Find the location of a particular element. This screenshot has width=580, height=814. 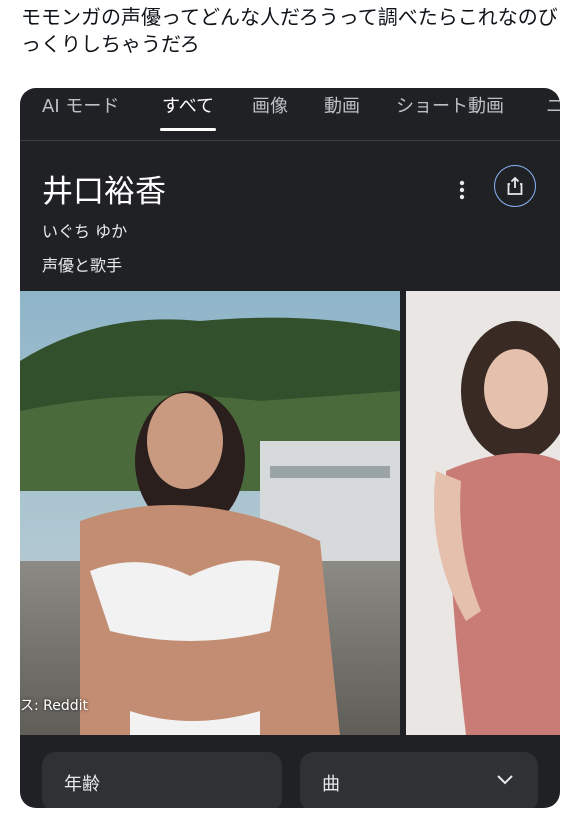

photo-placeholder is located at coordinates (483, 513).